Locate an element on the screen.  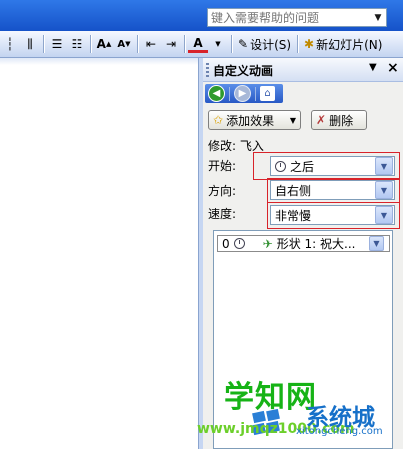
distributed-align-icon: ⫼ is located at coordinates (30, 44).